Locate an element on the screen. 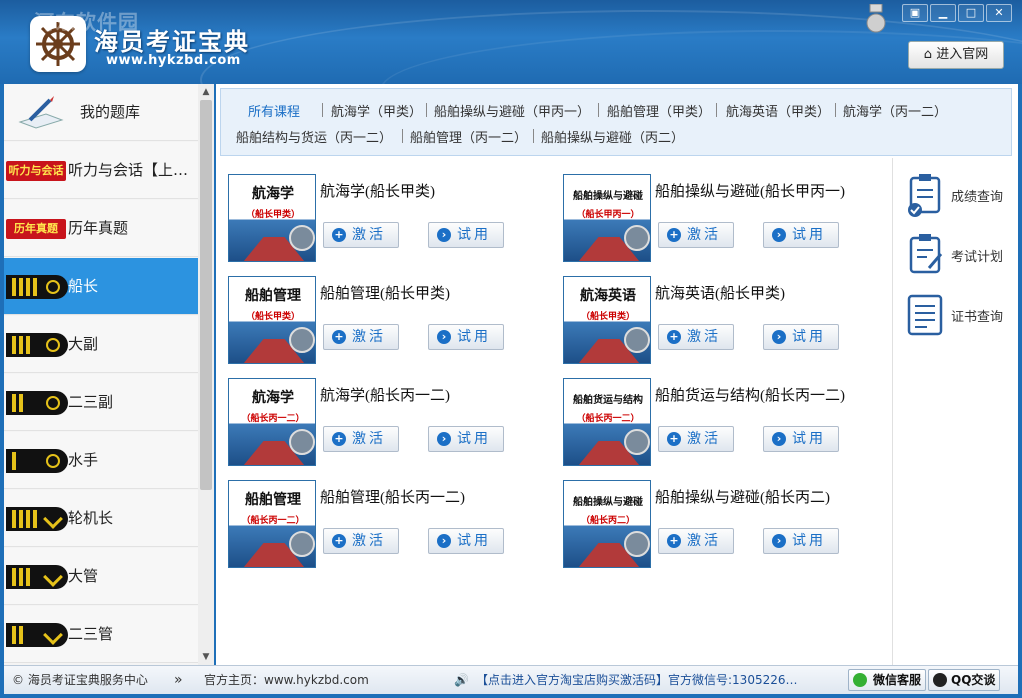 The image size is (1022, 698). sidebar-scrollbar: ▲ ▼ is located at coordinates (206, 374).